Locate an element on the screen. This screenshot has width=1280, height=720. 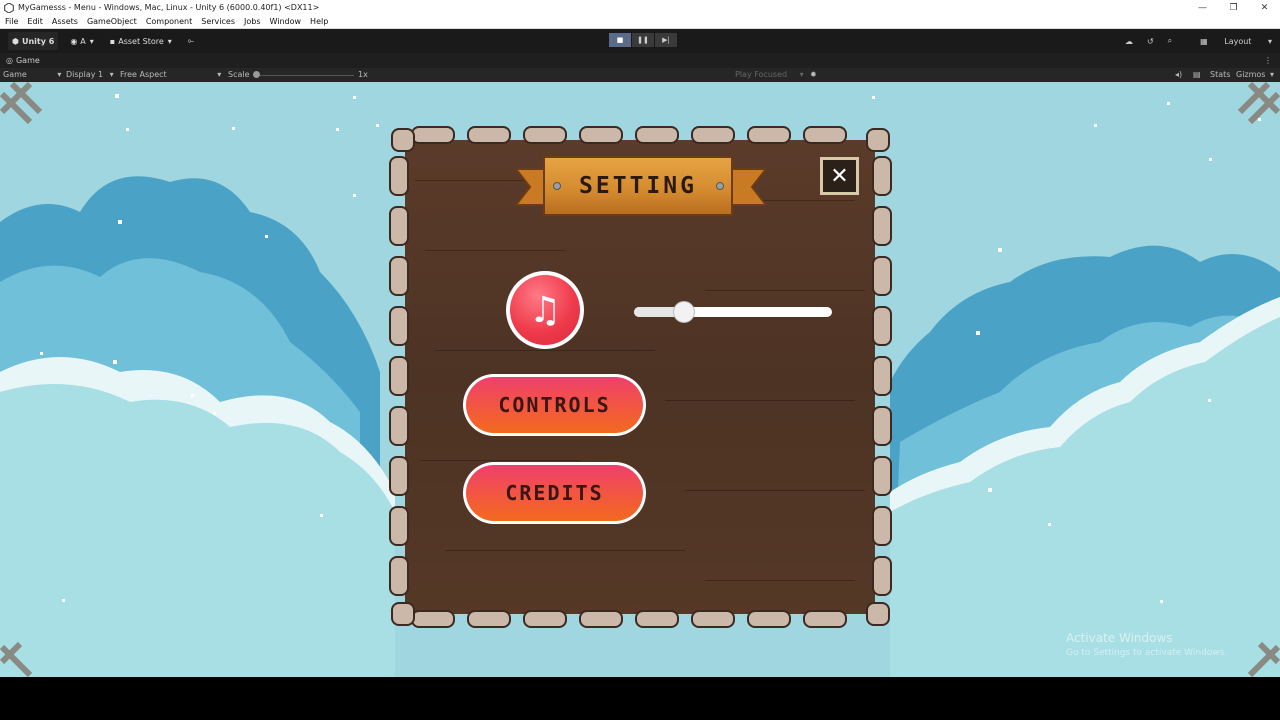
unity-version-label: Unity 6 is located at coordinates (38, 41).